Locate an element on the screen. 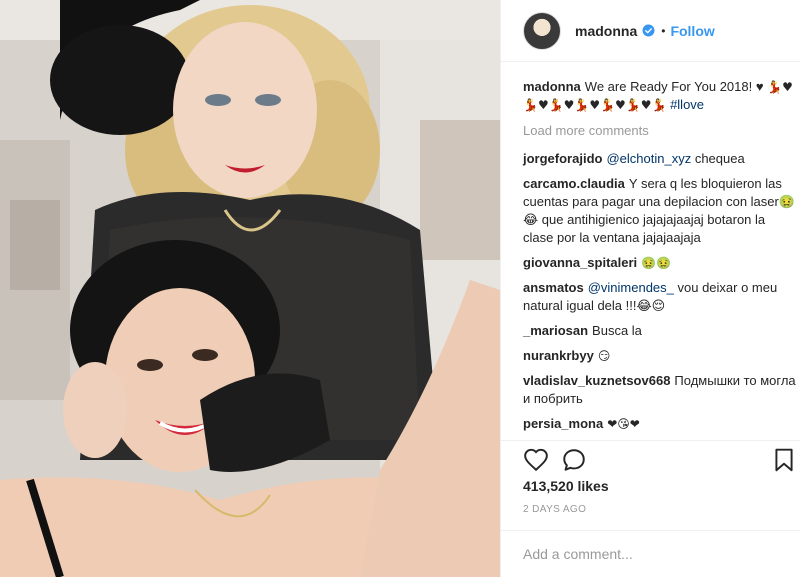 Image resolution: width=800 pixels, height=577 pixels. comment-icon is located at coordinates (574, 460).